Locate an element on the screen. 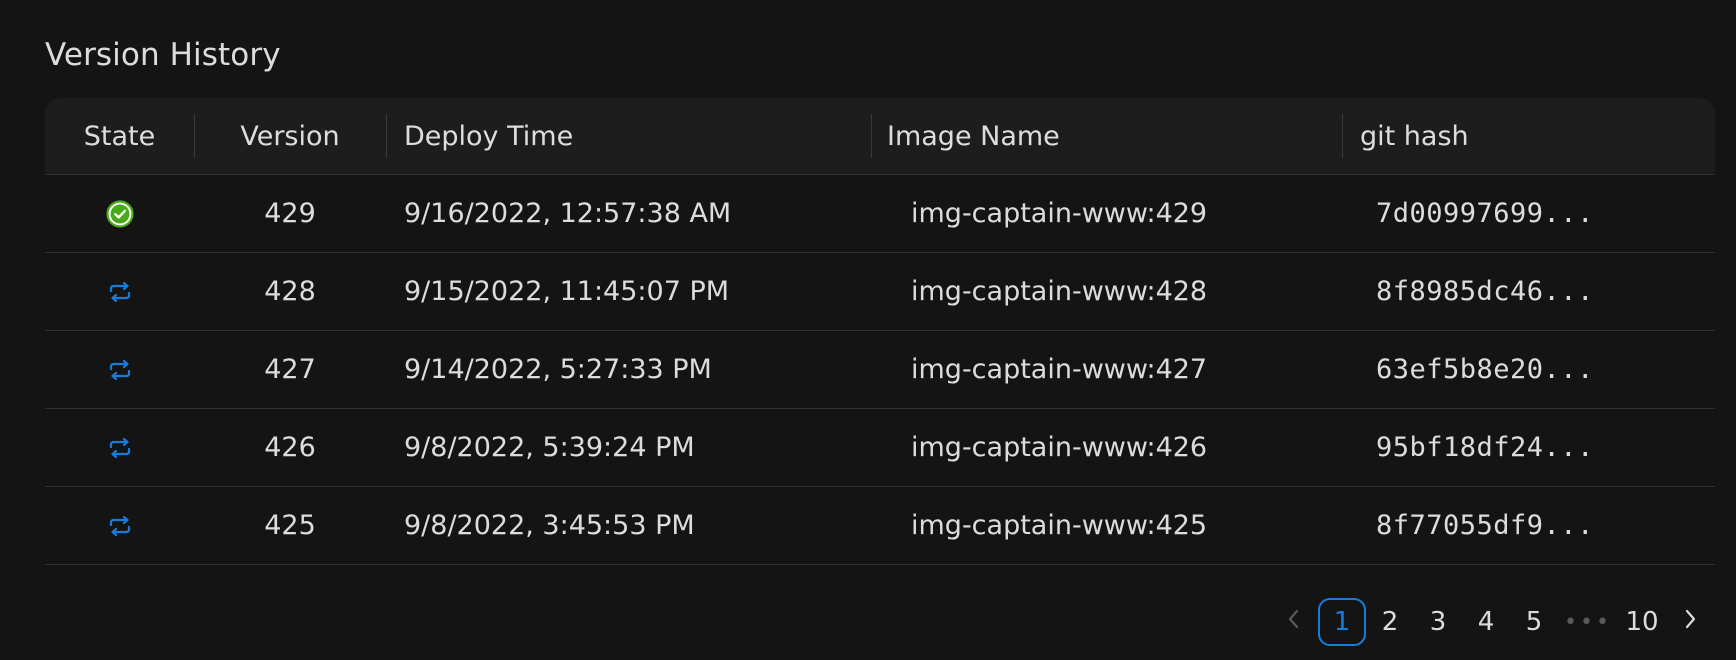 This screenshot has height=660, width=1736. column-header-deploy-time: Deploy Time is located at coordinates (628, 136).